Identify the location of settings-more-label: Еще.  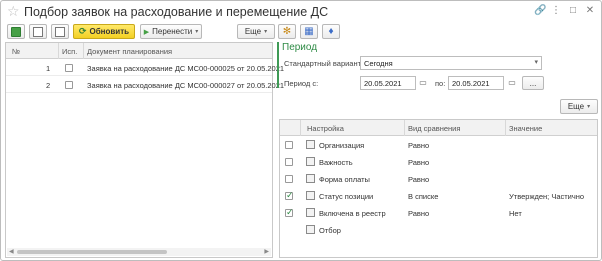
(576, 106).